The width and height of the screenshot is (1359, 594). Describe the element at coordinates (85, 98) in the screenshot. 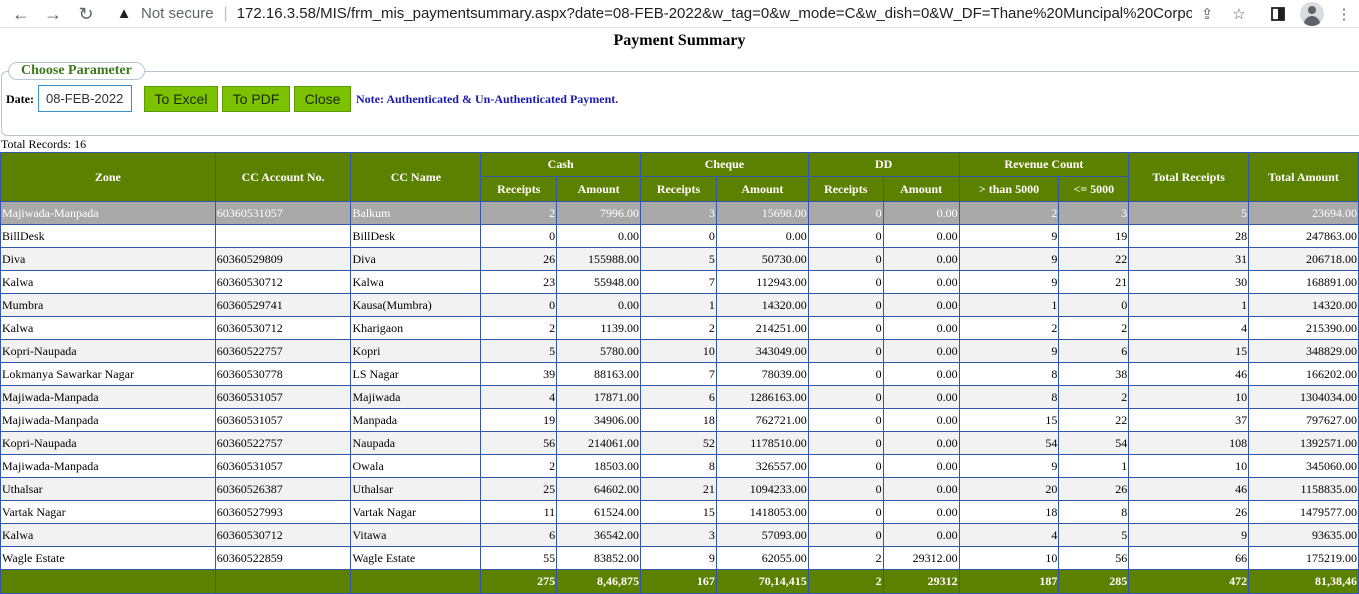

I see `date-input` at that location.